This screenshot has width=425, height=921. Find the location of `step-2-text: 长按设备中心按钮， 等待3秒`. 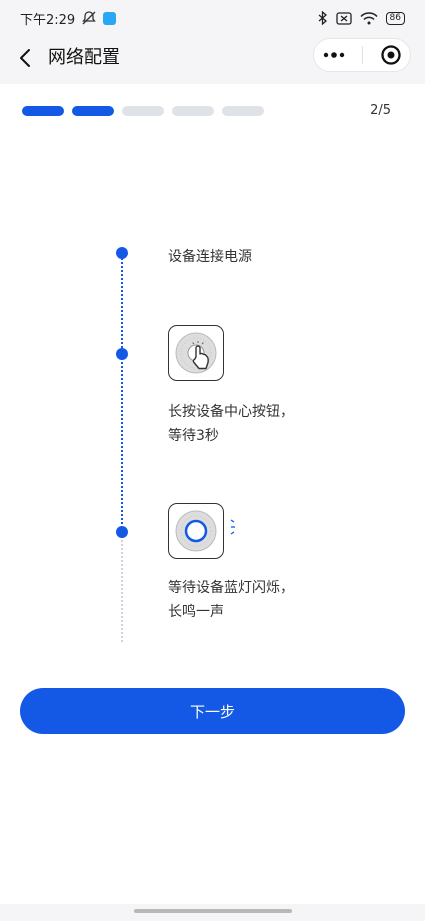

step-2-text: 长按设备中心按钮， 等待3秒 is located at coordinates (231, 424).